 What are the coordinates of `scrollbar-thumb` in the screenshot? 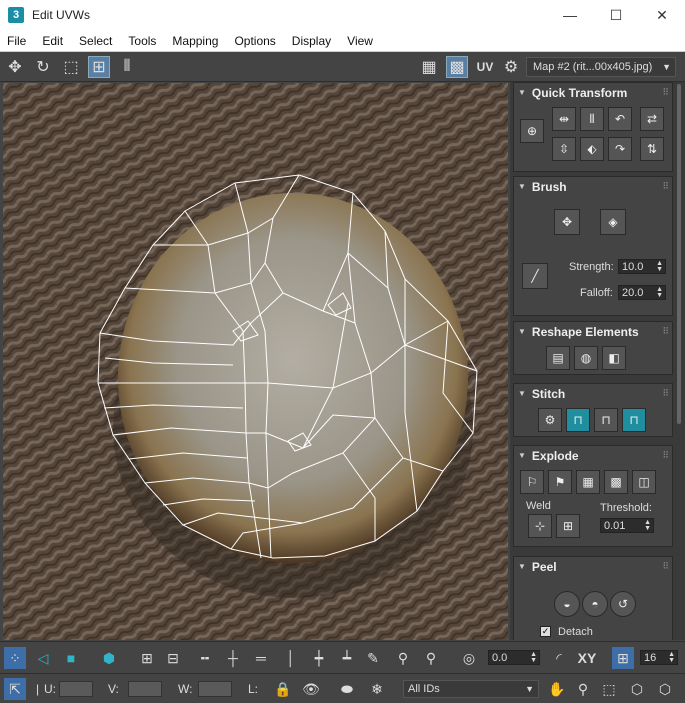 It's located at (679, 254).